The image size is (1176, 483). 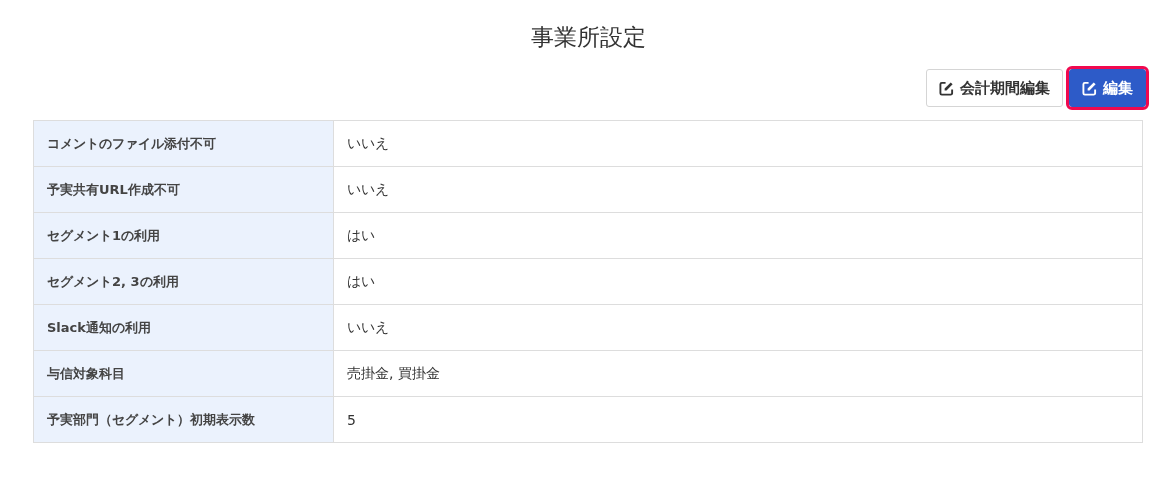 I want to click on page-title: 事業所設定, so click(x=588, y=37).